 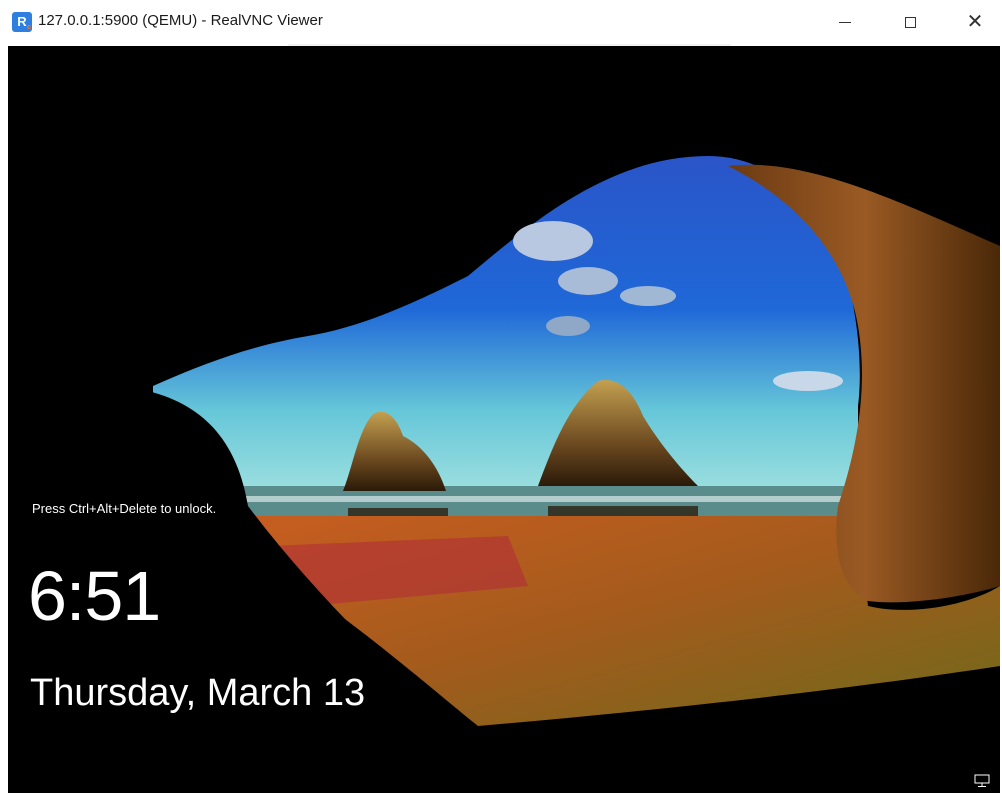 I want to click on maximize-button, so click(x=910, y=22).